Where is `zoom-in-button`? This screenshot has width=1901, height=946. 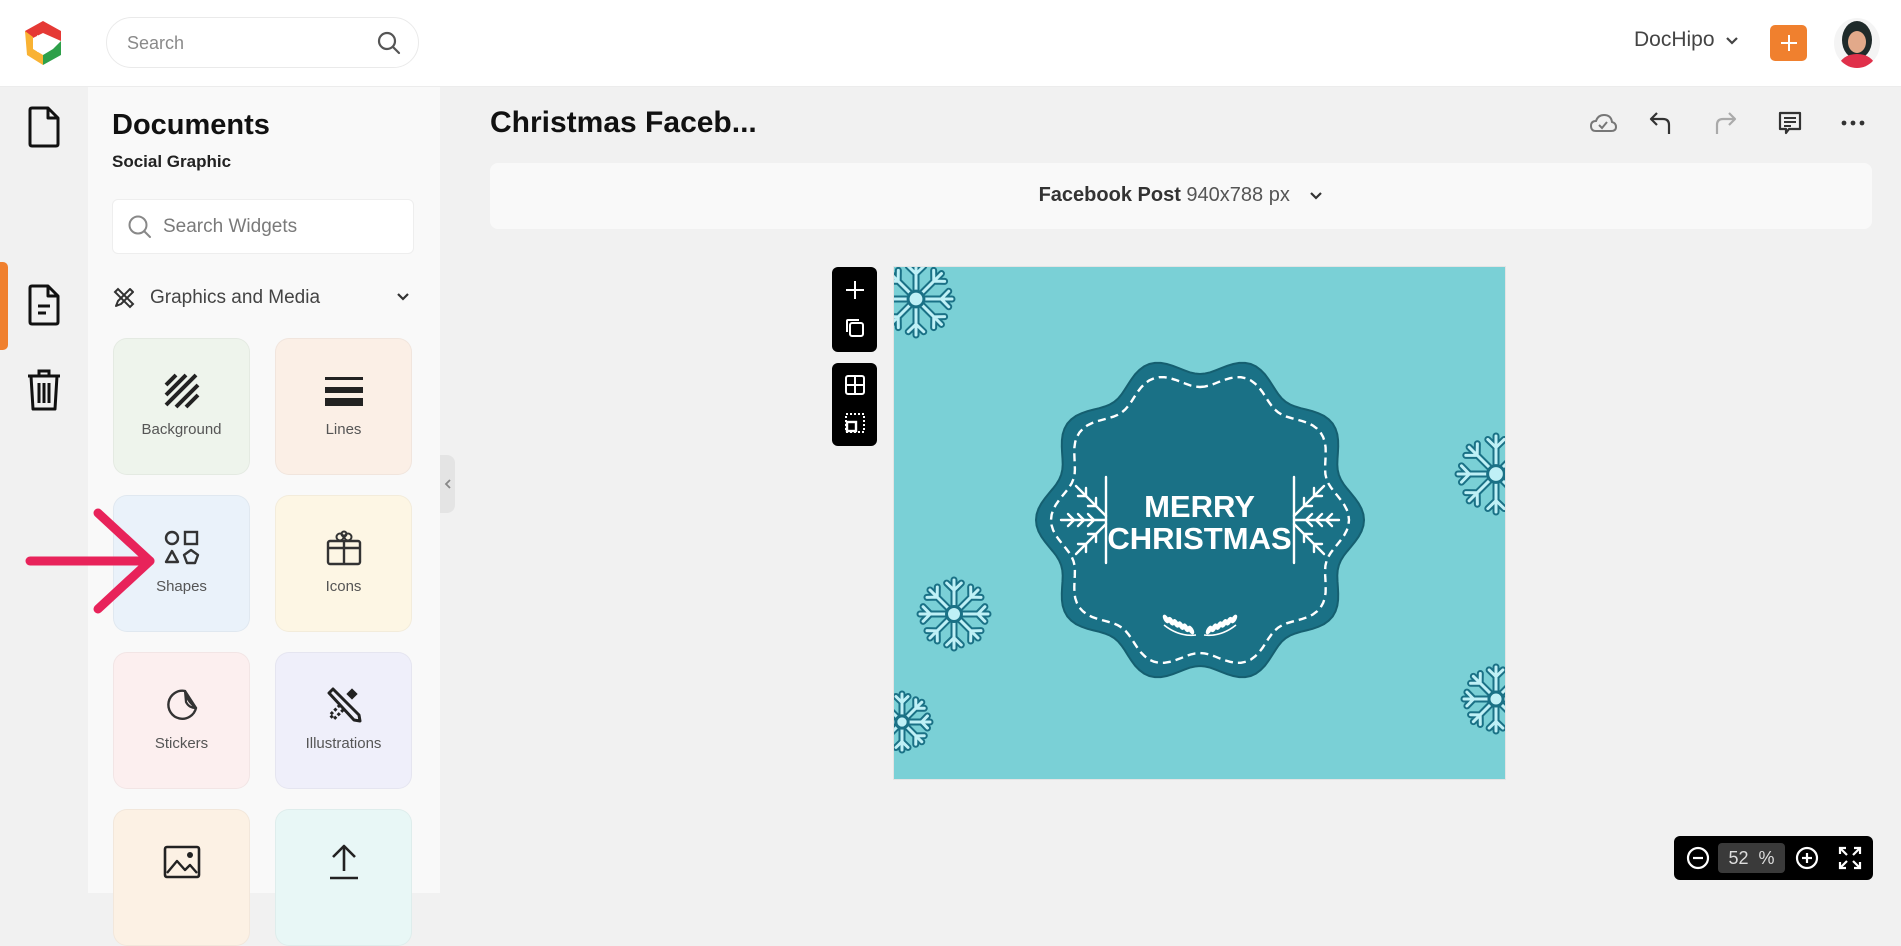
zoom-in-button is located at coordinates (1807, 858).